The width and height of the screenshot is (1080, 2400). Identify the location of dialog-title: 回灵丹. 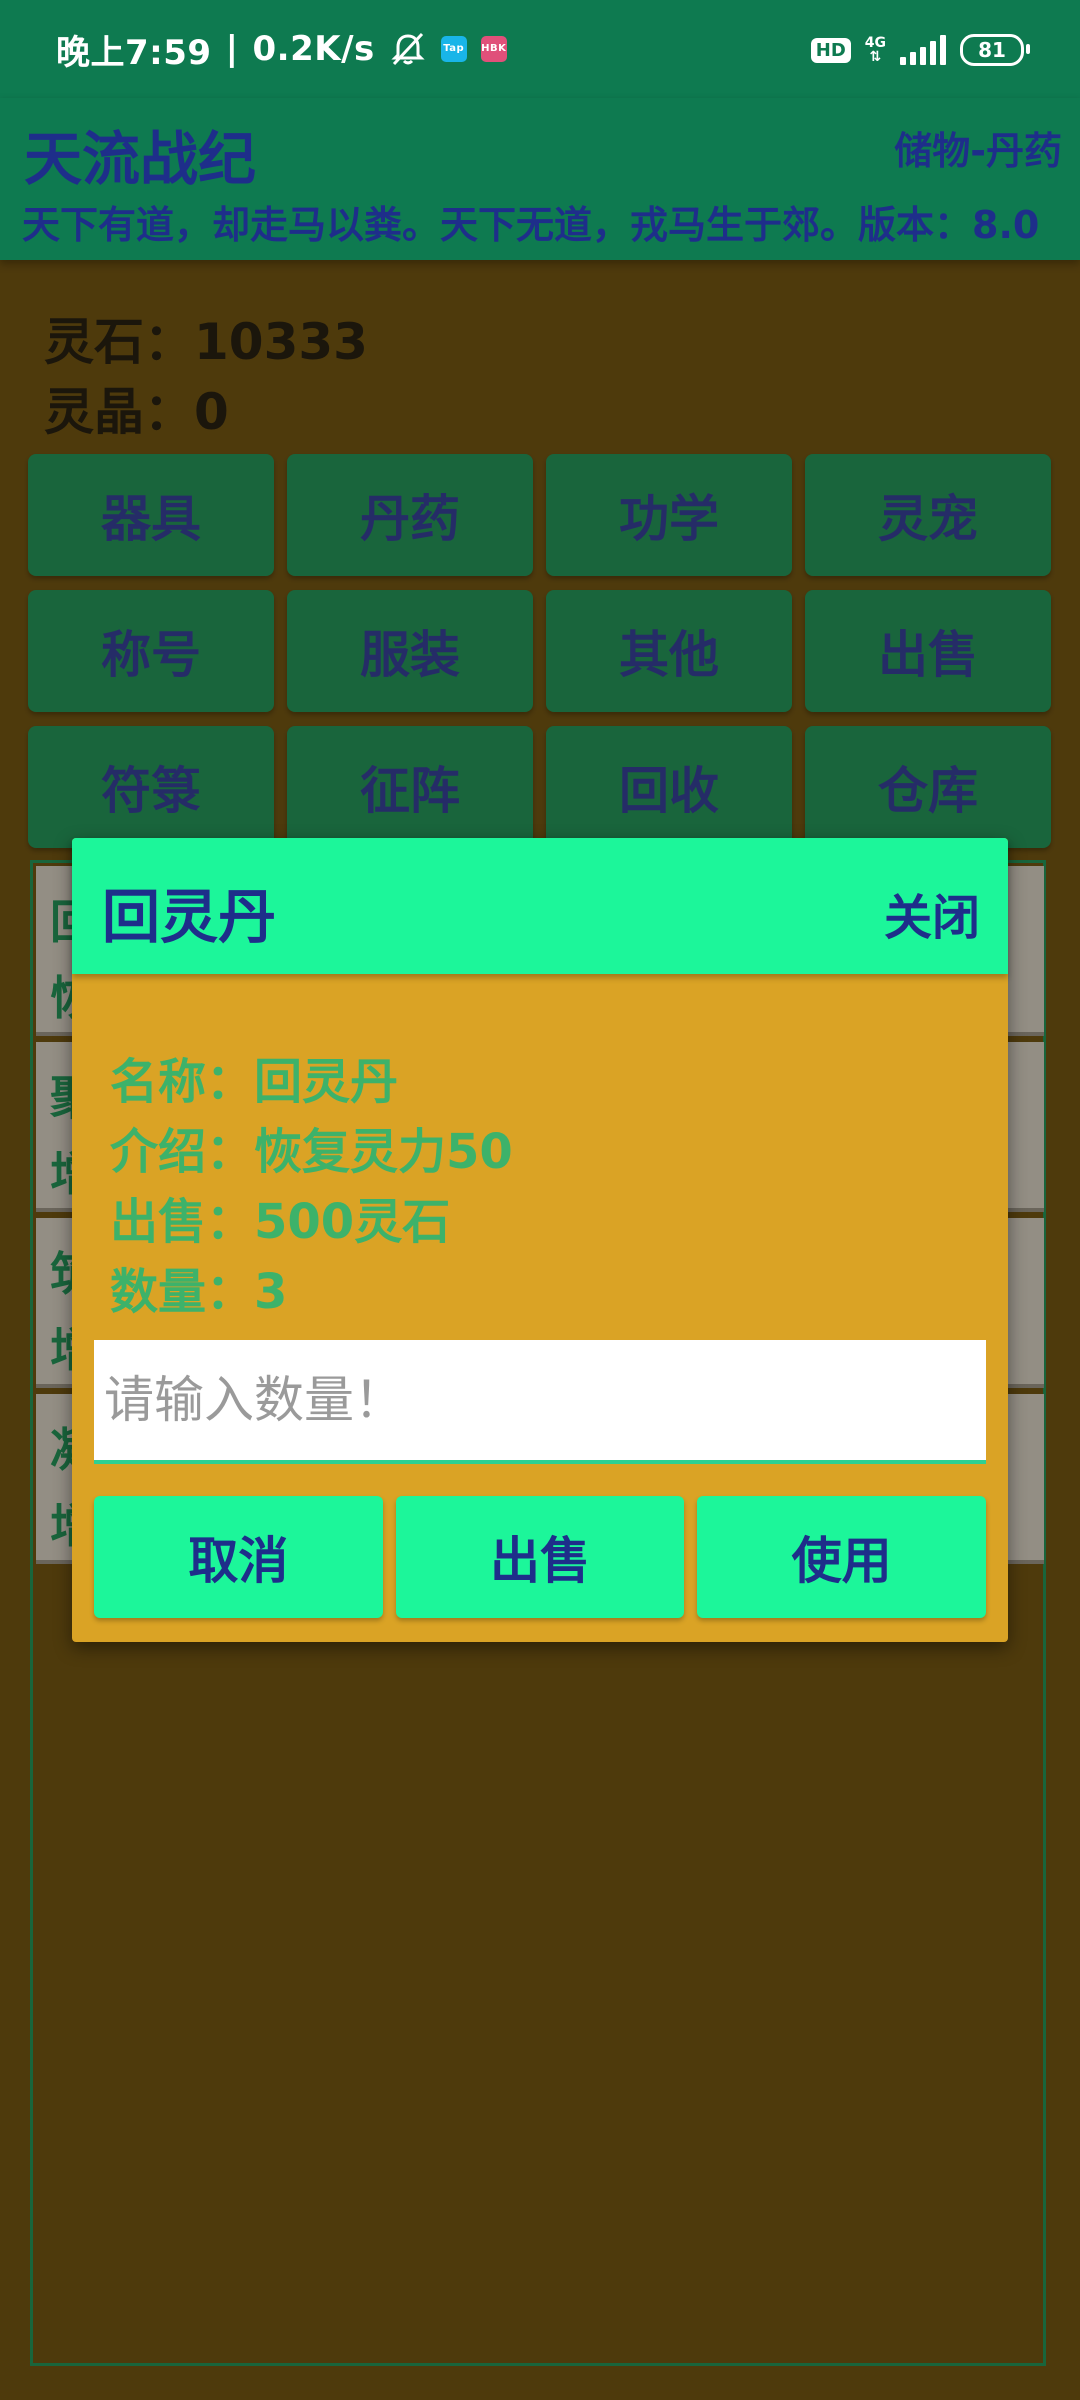
(189, 917).